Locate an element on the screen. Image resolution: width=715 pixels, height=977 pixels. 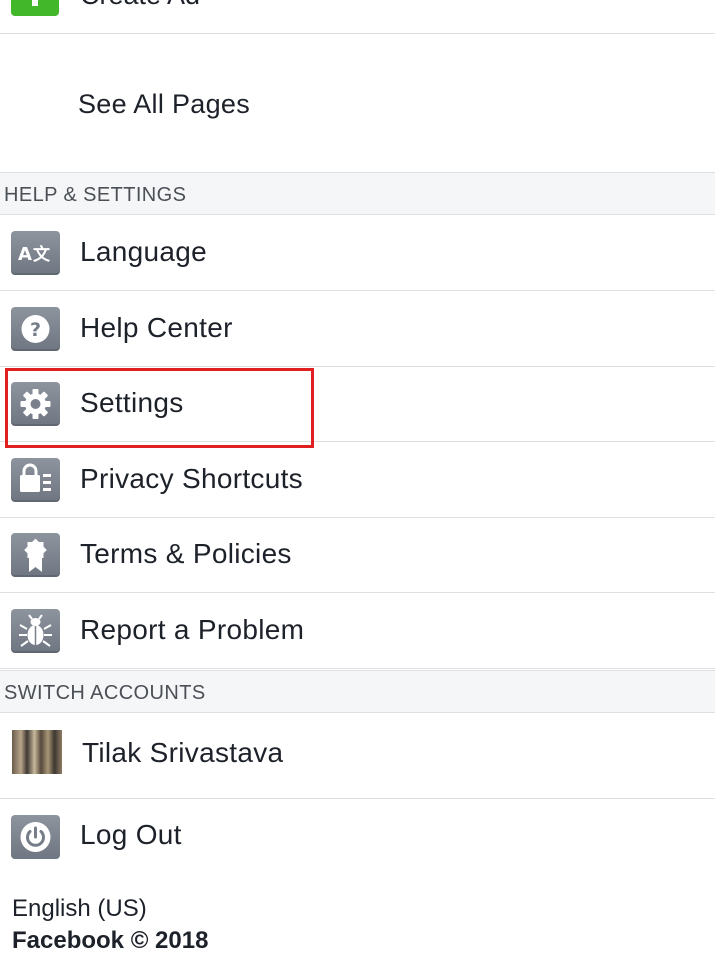
bug-icon is located at coordinates (35, 631).